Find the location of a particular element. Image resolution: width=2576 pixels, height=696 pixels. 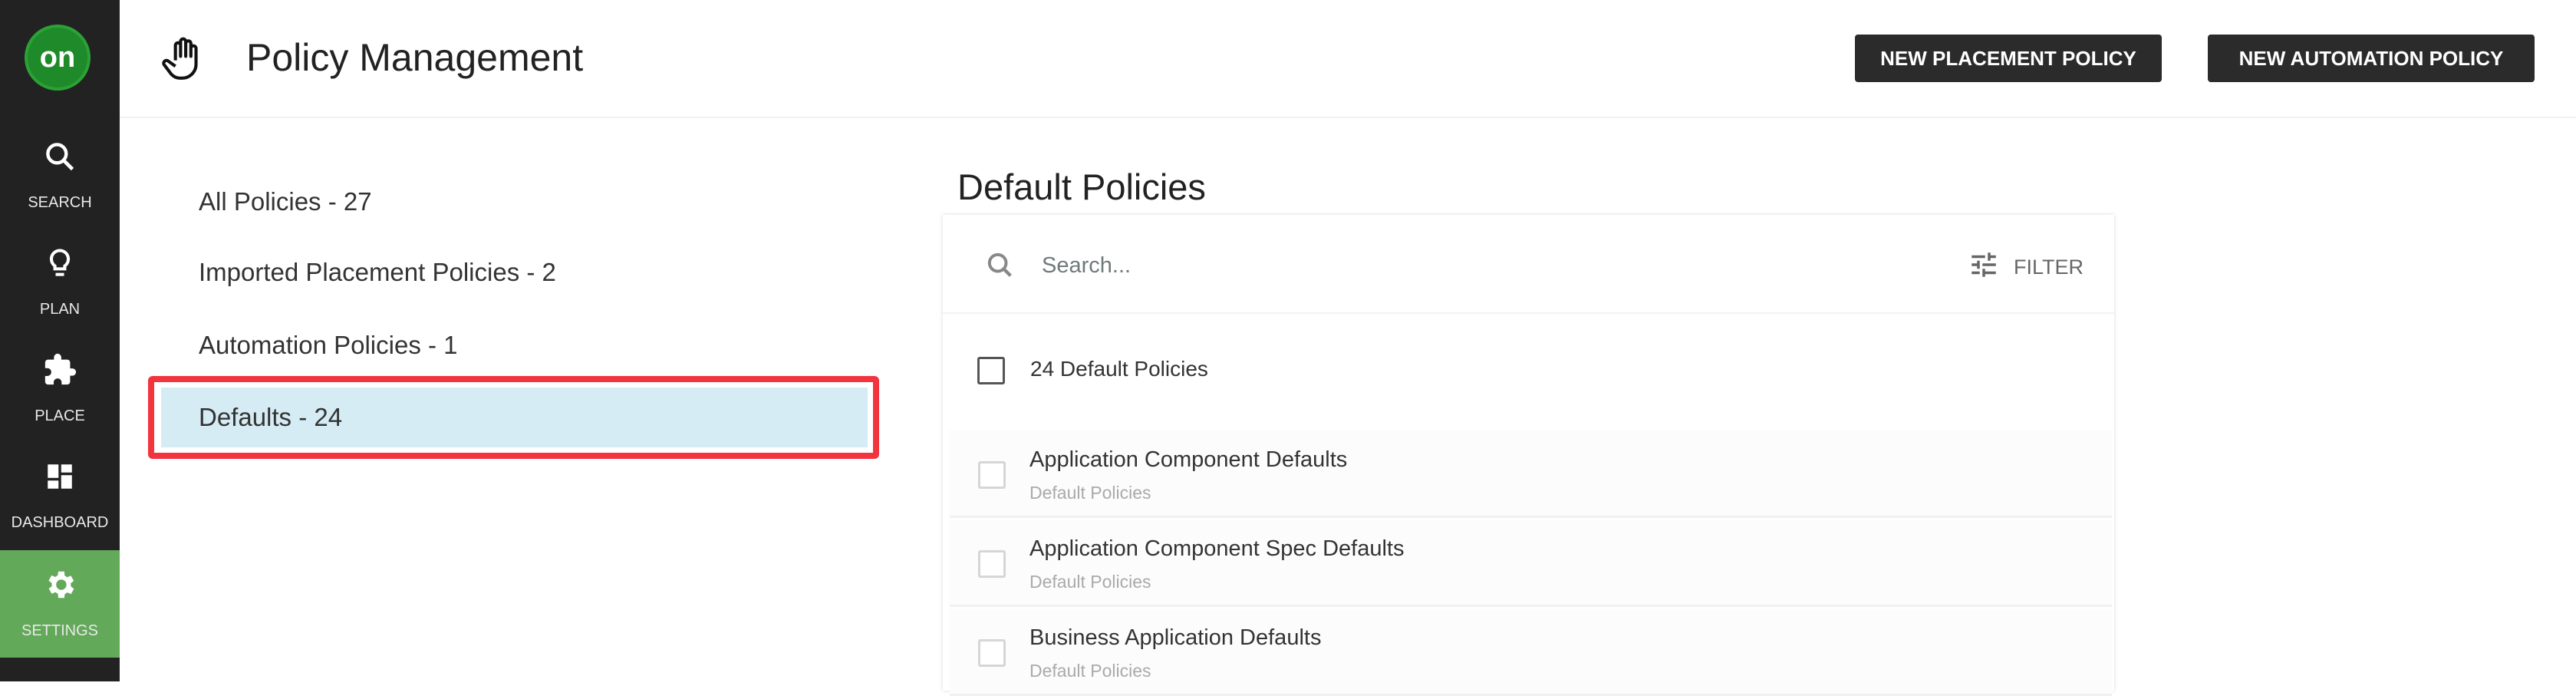

category-imported-placement: Imported Placement Policies - 2 is located at coordinates (377, 272).